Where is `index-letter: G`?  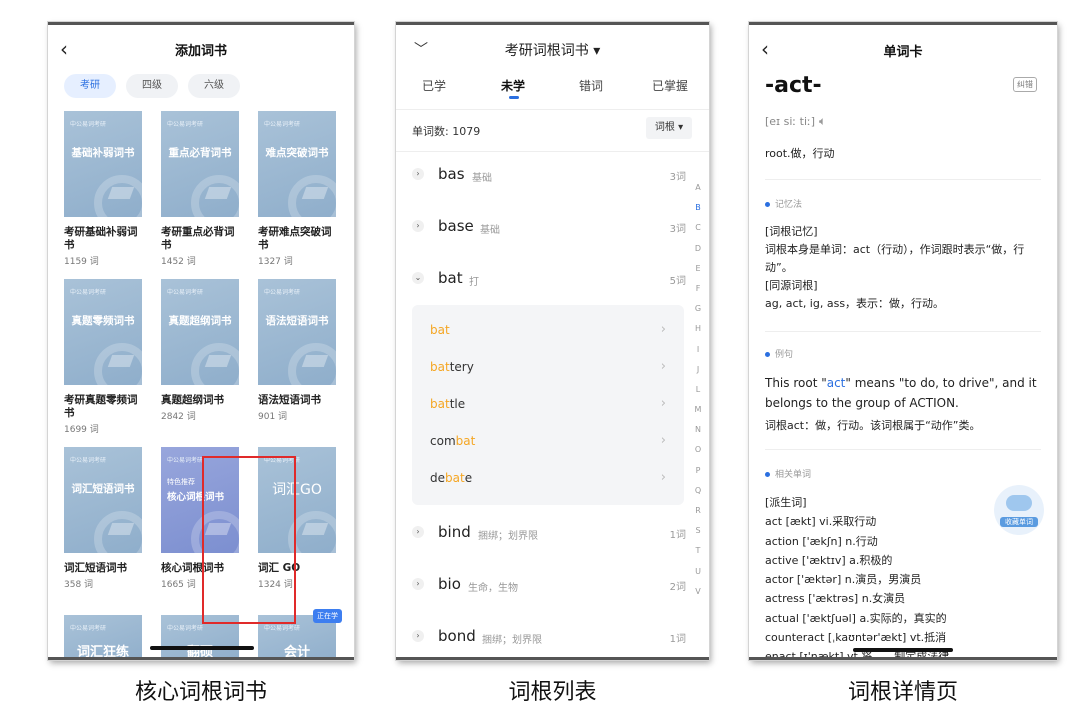 index-letter: G is located at coordinates (698, 314).